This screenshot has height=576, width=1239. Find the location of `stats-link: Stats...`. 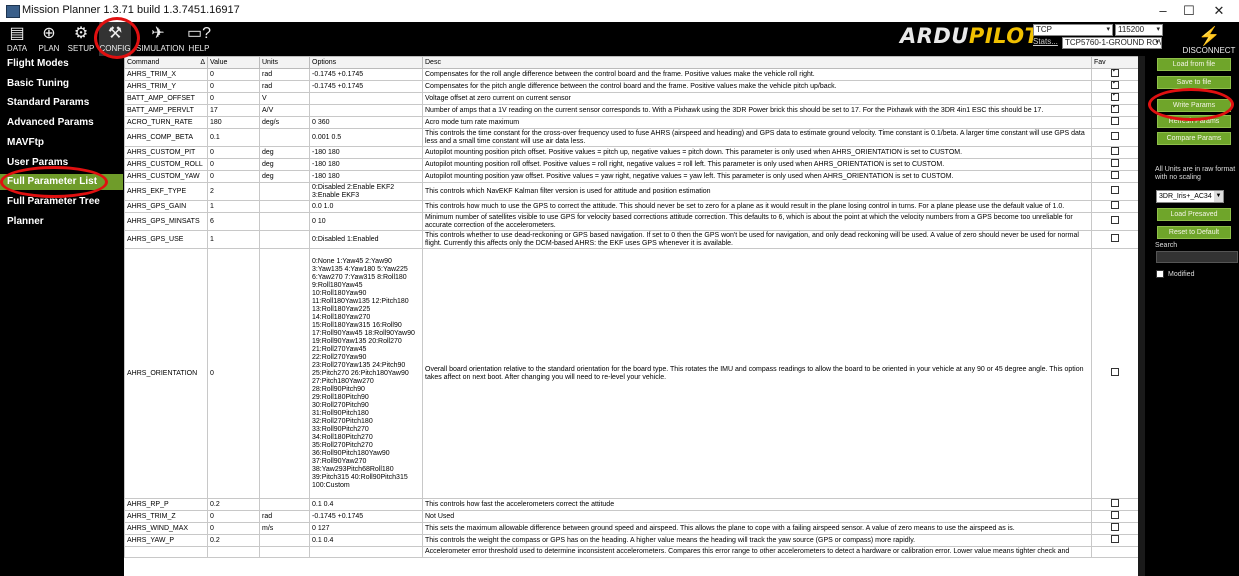

stats-link: Stats... is located at coordinates (1045, 41).